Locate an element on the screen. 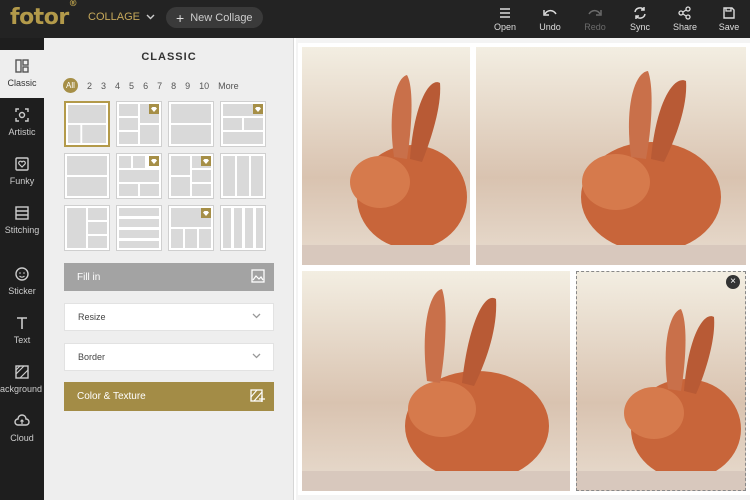 This screenshot has width=750, height=500. undo-icon is located at coordinates (550, 12).